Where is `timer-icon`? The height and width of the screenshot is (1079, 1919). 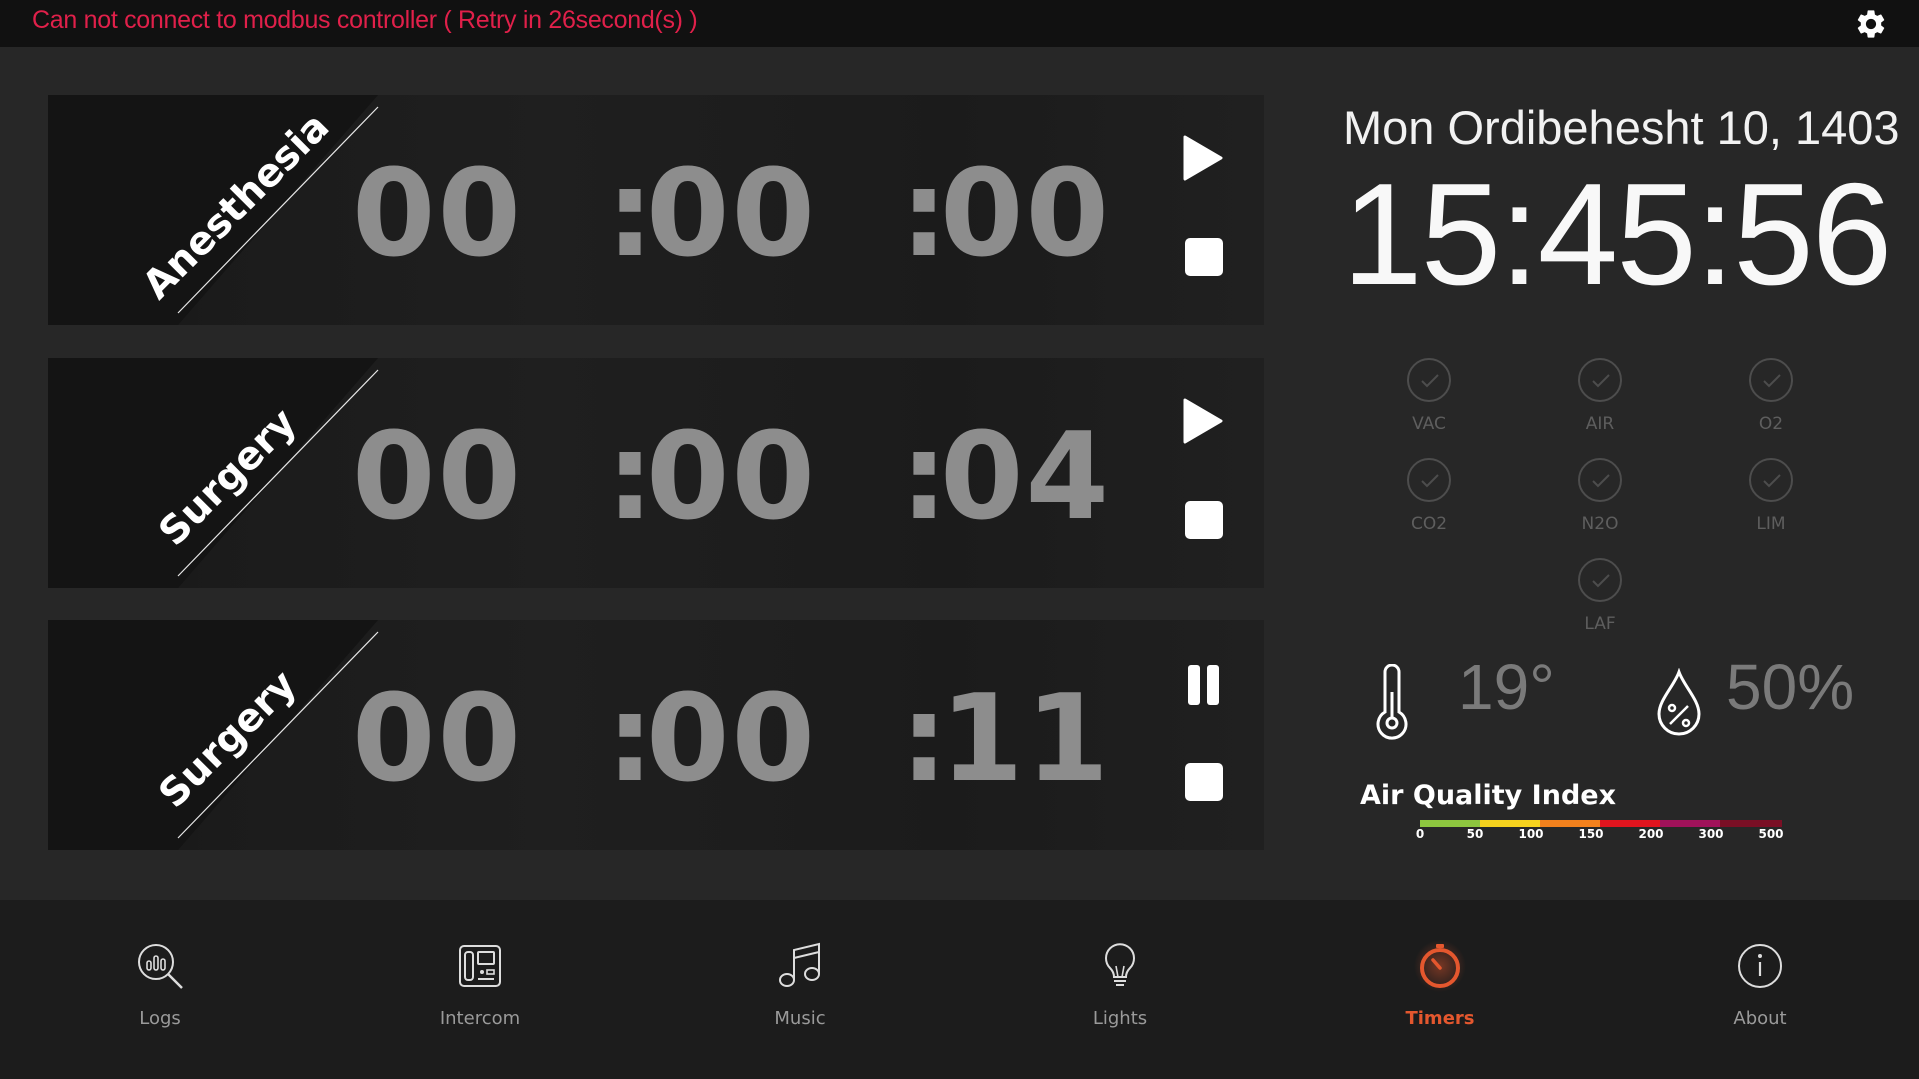 timer-icon is located at coordinates (1440, 966).